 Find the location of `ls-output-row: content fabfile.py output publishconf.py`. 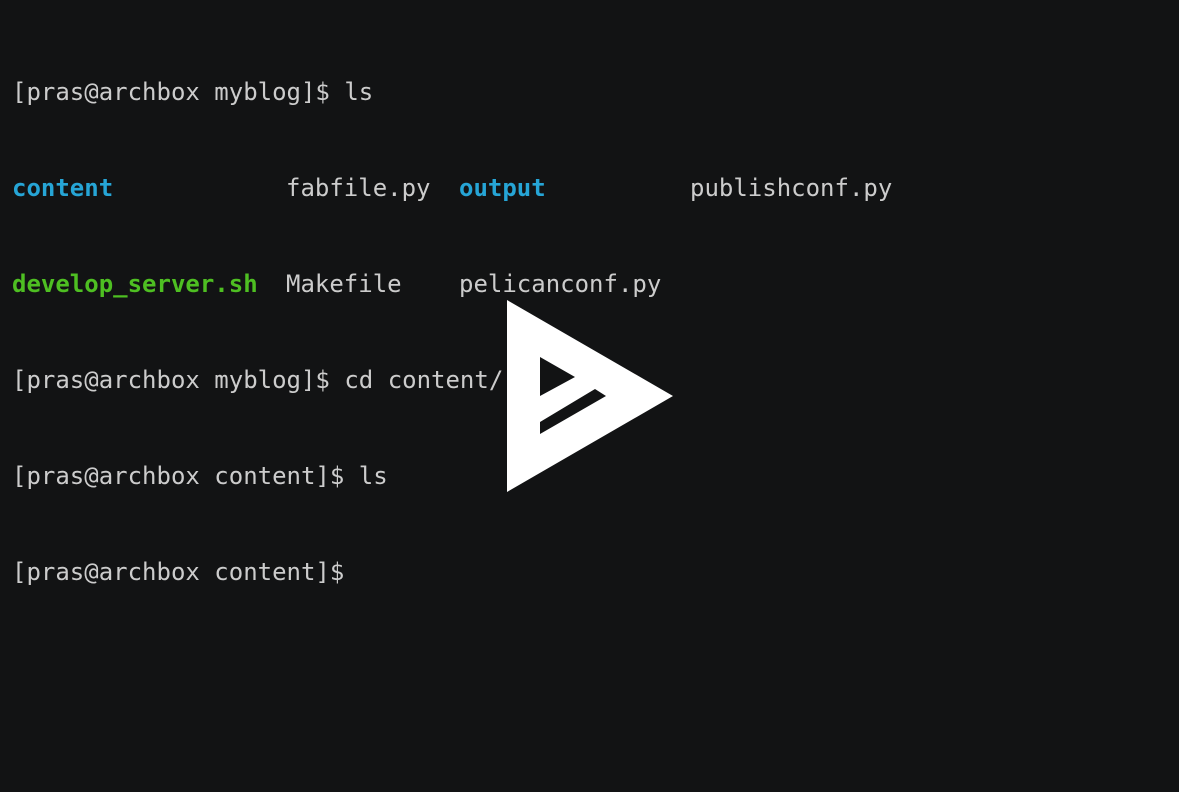

ls-output-row: content fabfile.py output publishconf.py is located at coordinates (452, 188).